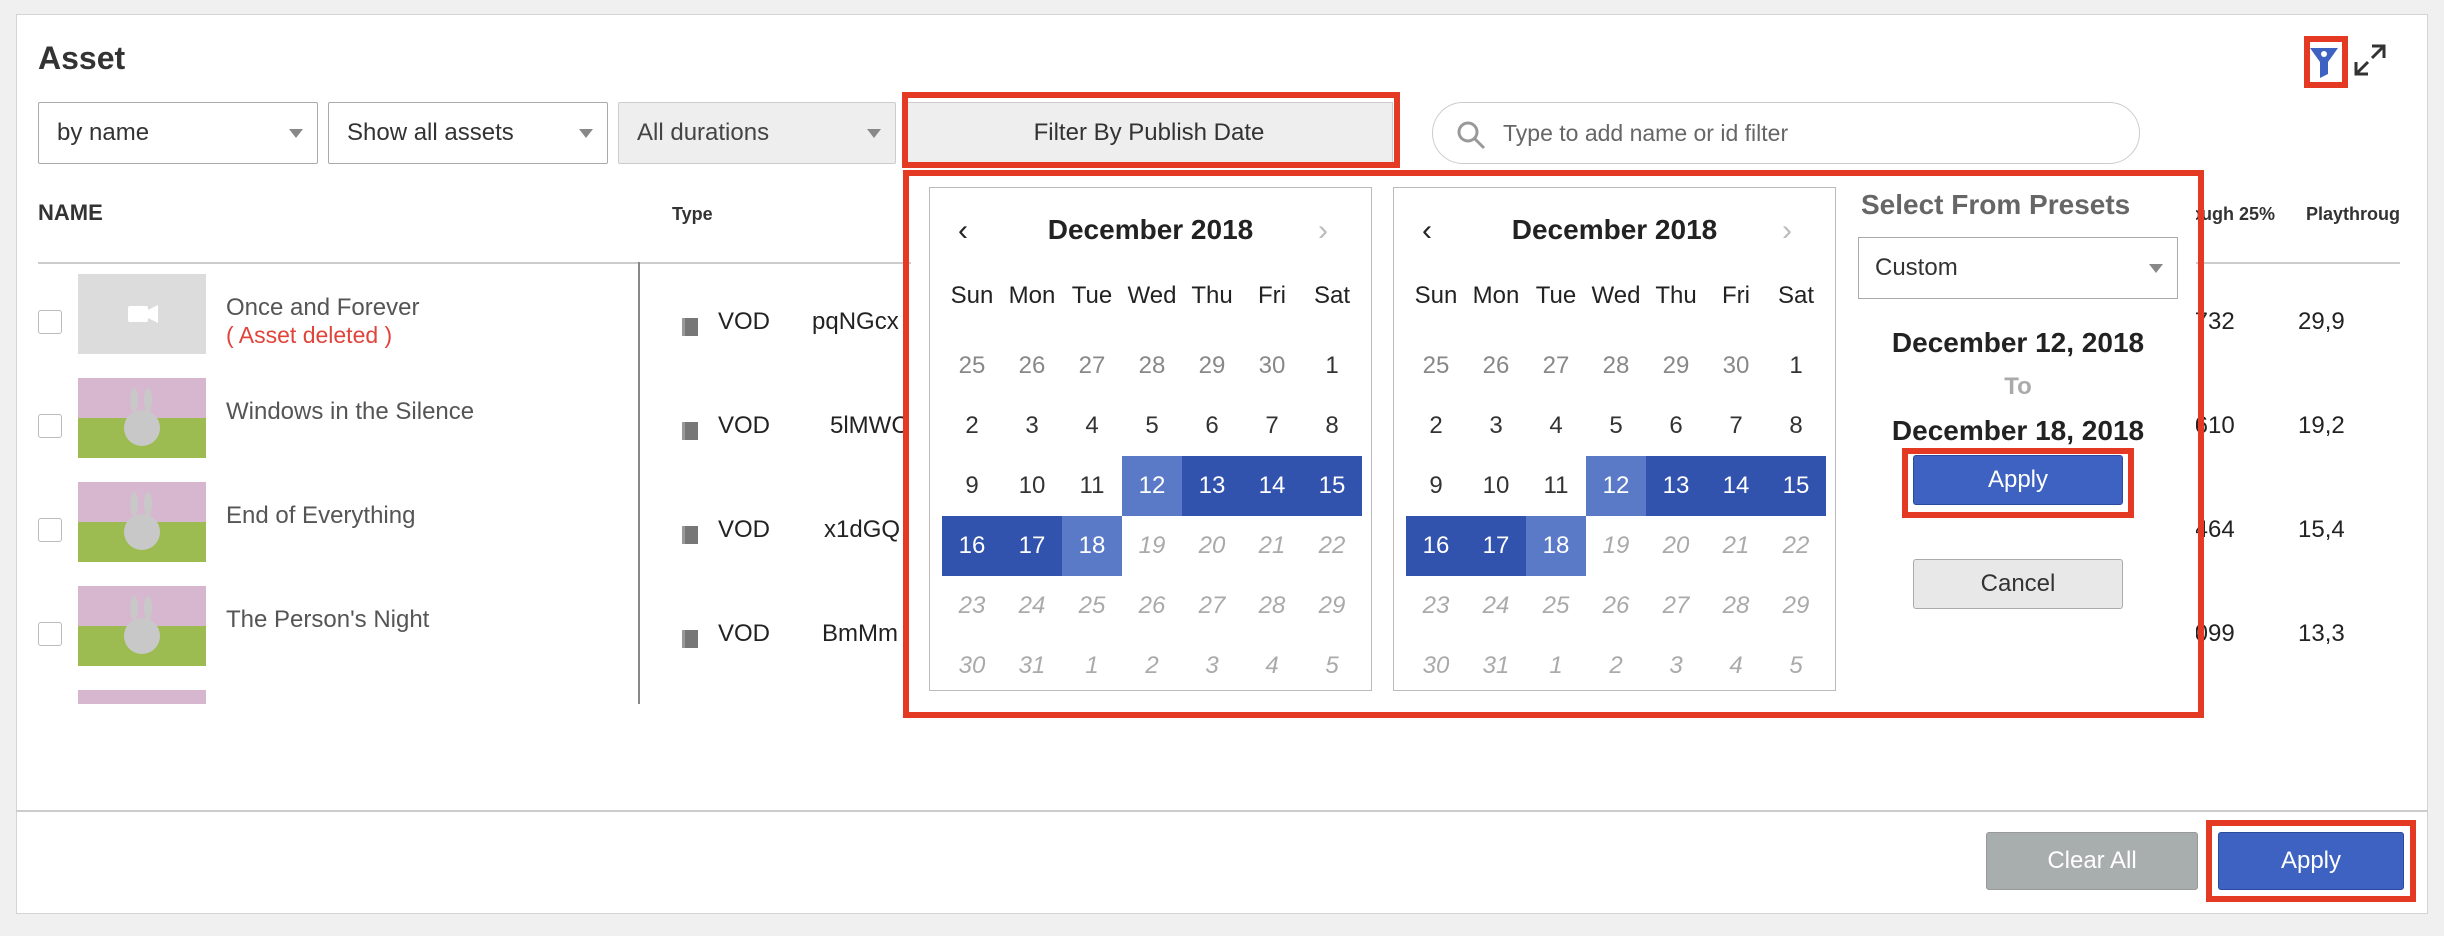 Image resolution: width=2444 pixels, height=936 pixels. Describe the element at coordinates (1786, 133) in the screenshot. I see `search-input: Type to add name or id filter` at that location.